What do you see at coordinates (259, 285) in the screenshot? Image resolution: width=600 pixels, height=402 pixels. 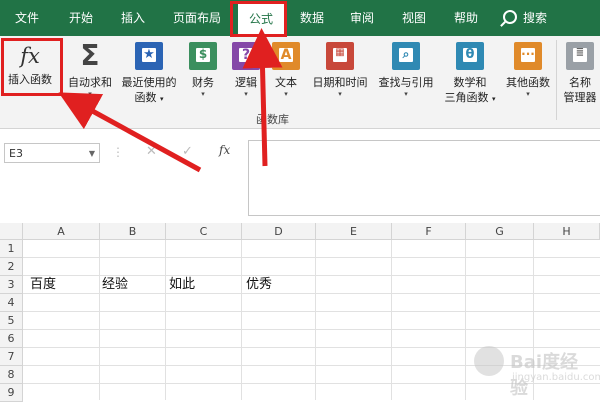 I see `cell-d3: 优秀` at bounding box center [259, 285].